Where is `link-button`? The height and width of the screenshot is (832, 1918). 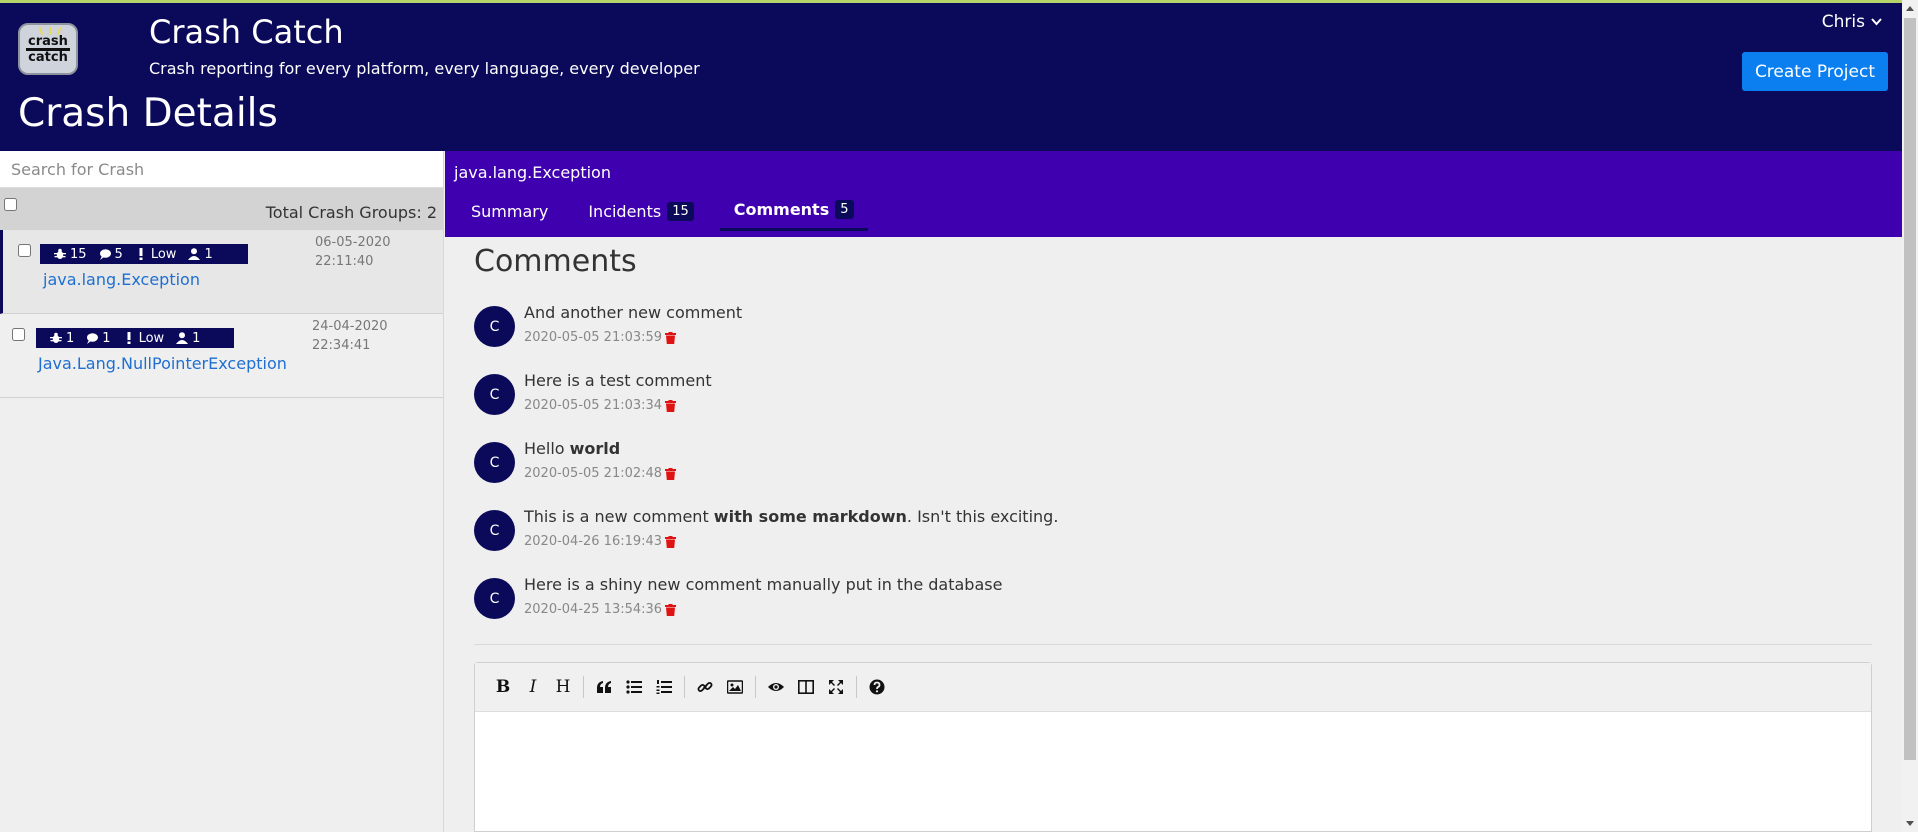
link-button is located at coordinates (705, 687).